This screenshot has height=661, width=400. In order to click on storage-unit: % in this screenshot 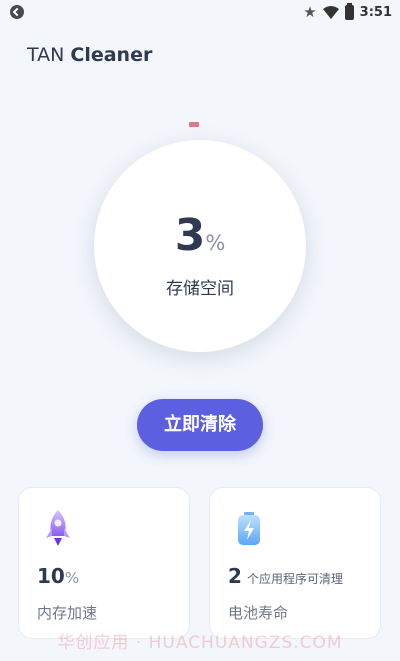, I will do `click(215, 243)`.